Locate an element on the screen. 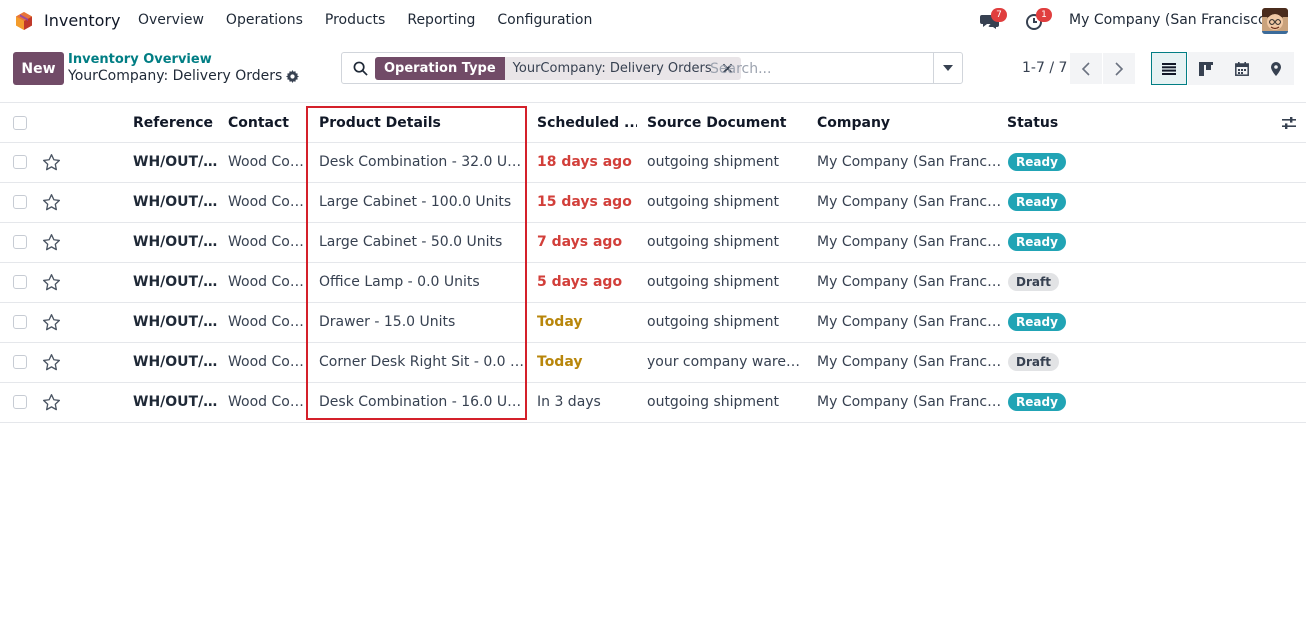  search-input is located at coordinates (820, 69).